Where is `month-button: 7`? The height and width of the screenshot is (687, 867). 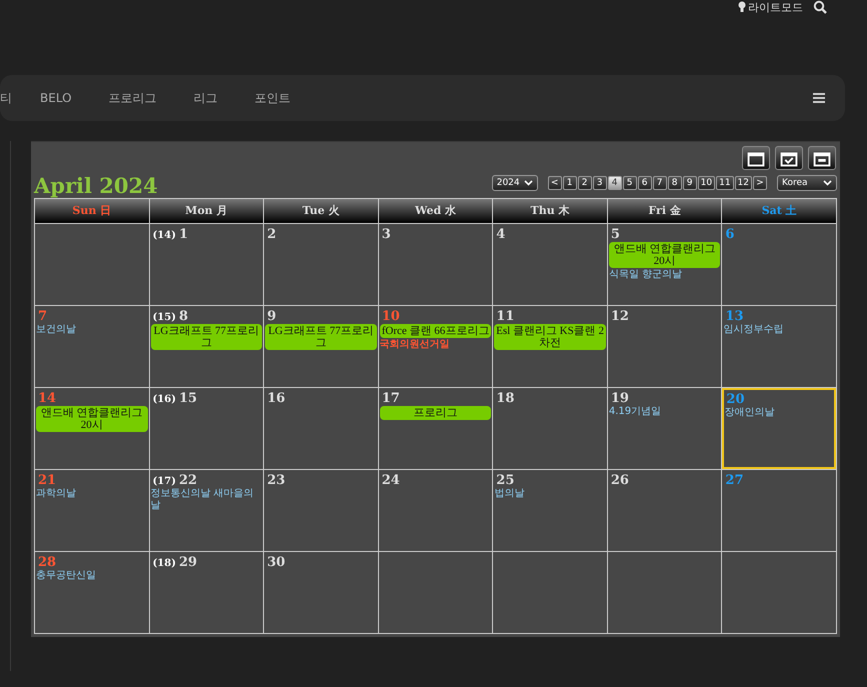 month-button: 7 is located at coordinates (659, 183).